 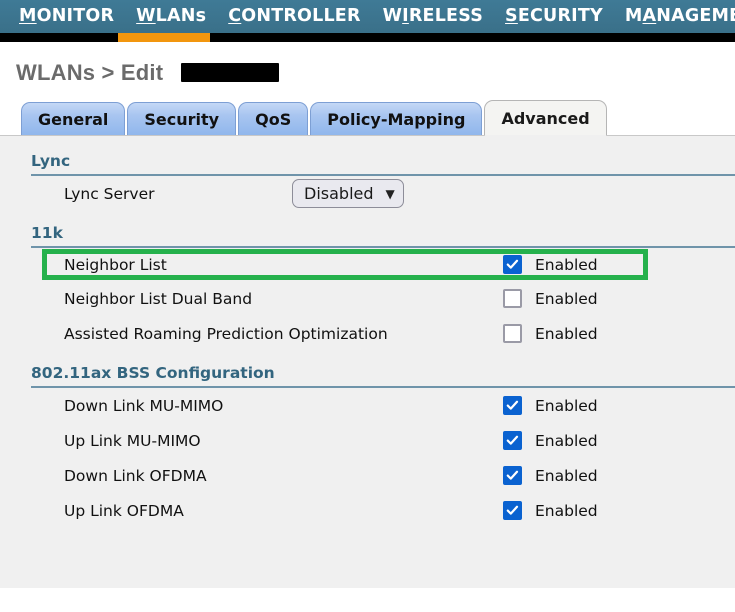 What do you see at coordinates (90, 72) in the screenshot?
I see `page-title: WLANs > Edit` at bounding box center [90, 72].